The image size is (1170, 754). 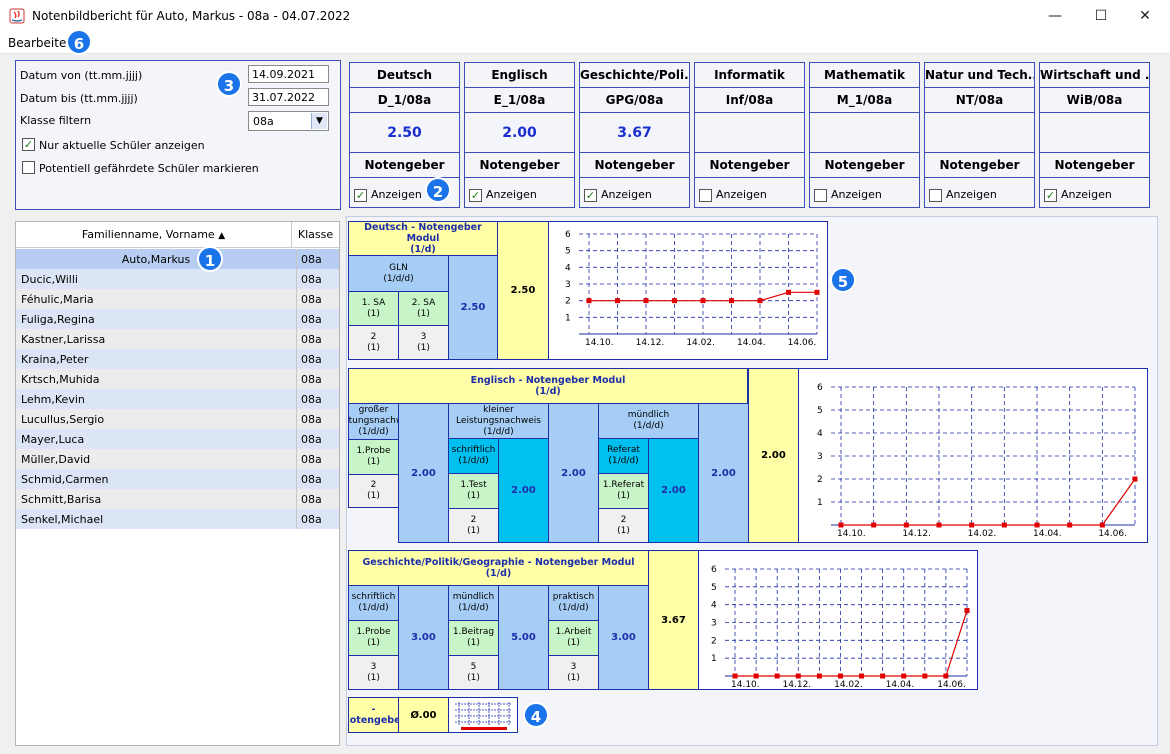 I want to click on subject-name: Englisch, so click(x=519, y=75).